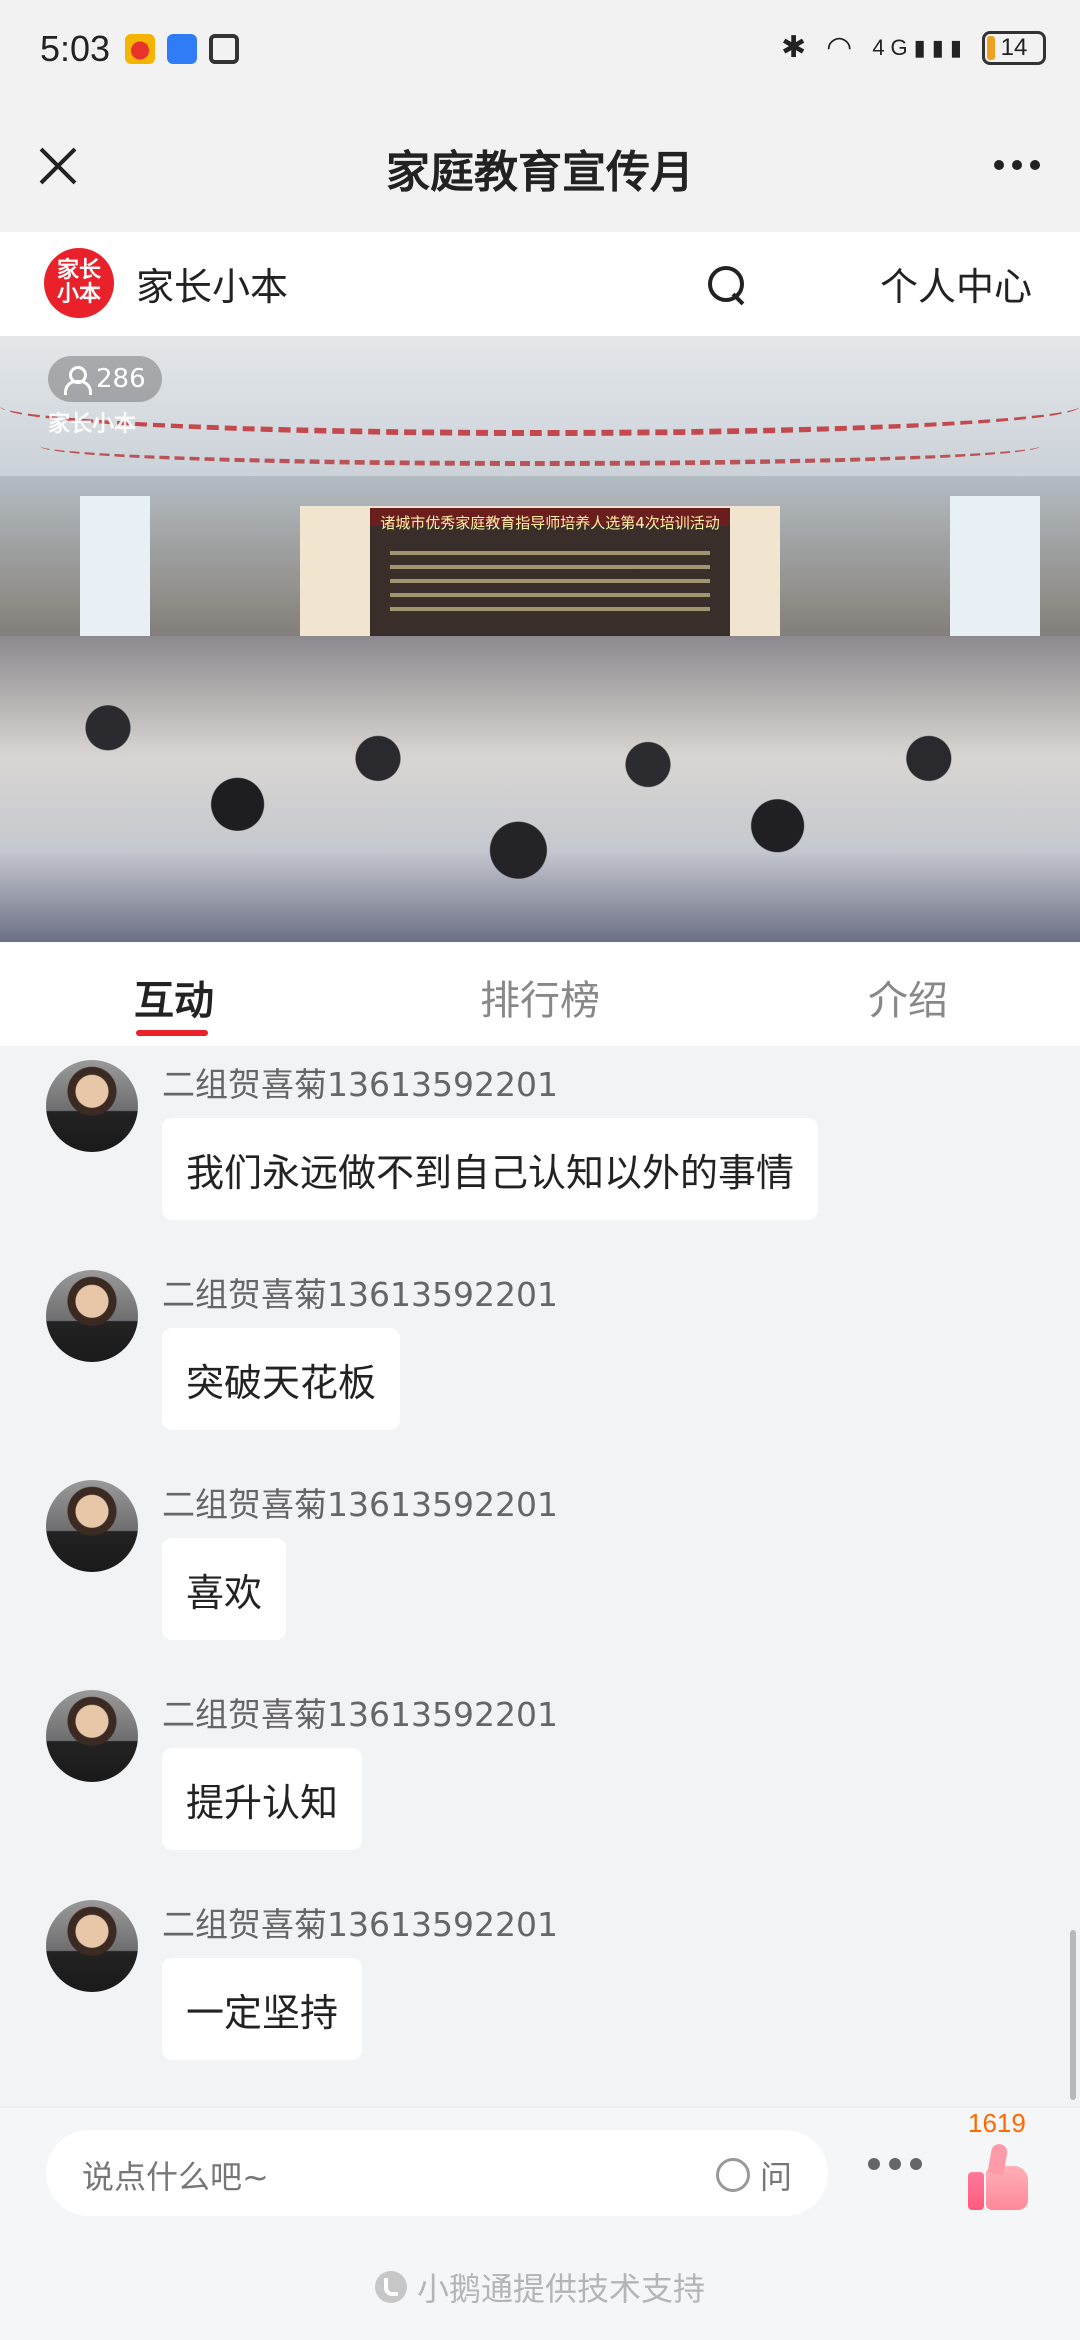 This screenshot has width=1080, height=2340. I want to click on tab-introduction: 介绍, so click(908, 997).